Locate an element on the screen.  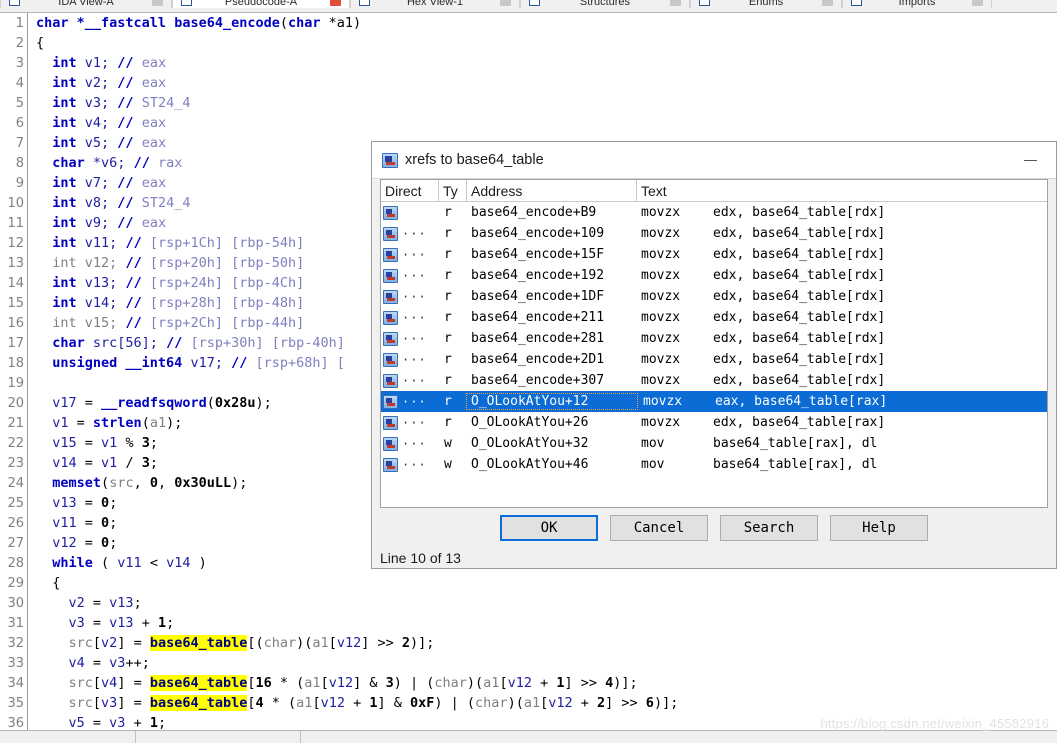
column-header-text: Text is located at coordinates (842, 190).